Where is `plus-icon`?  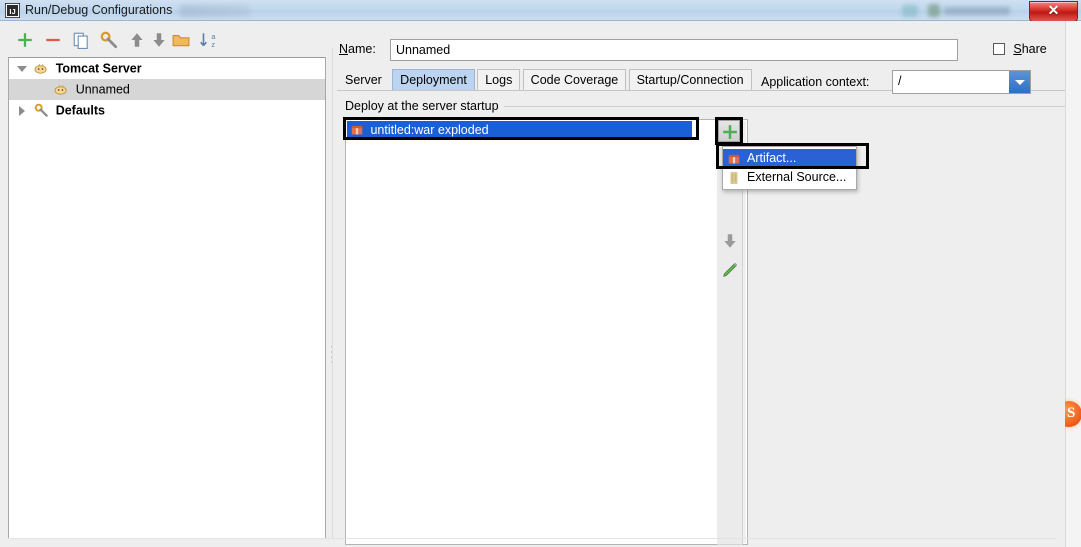
plus-icon is located at coordinates (730, 132).